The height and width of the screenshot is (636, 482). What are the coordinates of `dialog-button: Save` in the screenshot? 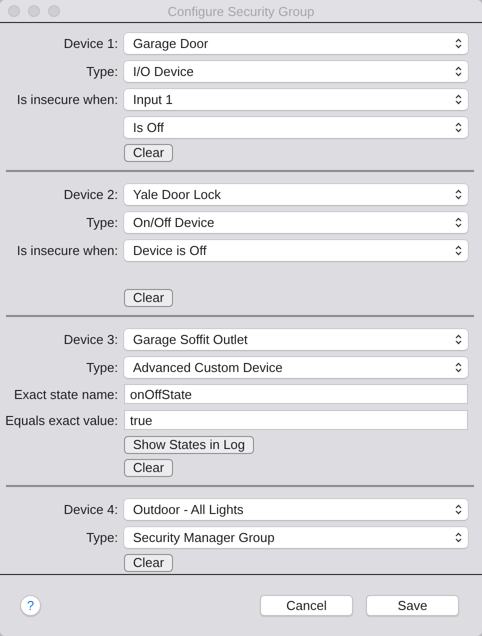 It's located at (412, 605).